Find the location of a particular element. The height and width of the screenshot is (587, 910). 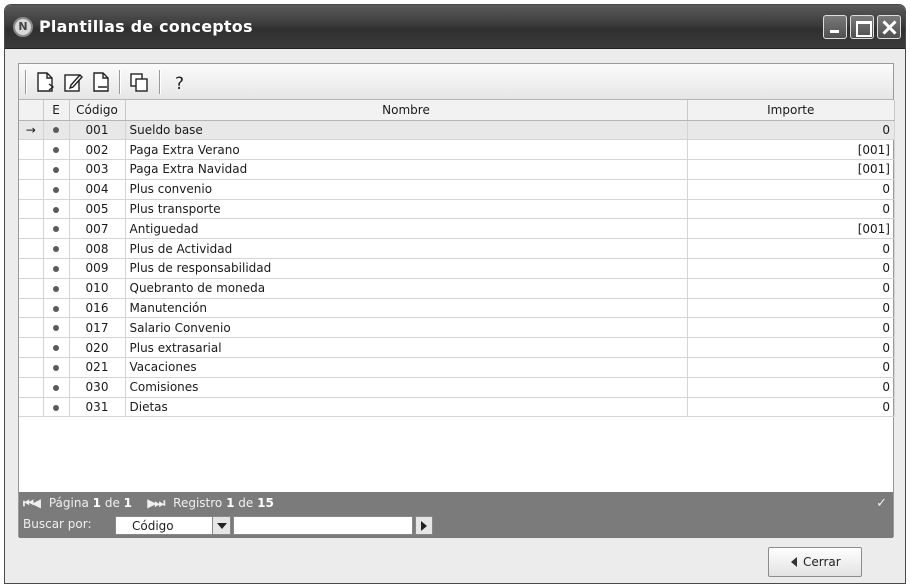

minimize-button is located at coordinates (835, 27).